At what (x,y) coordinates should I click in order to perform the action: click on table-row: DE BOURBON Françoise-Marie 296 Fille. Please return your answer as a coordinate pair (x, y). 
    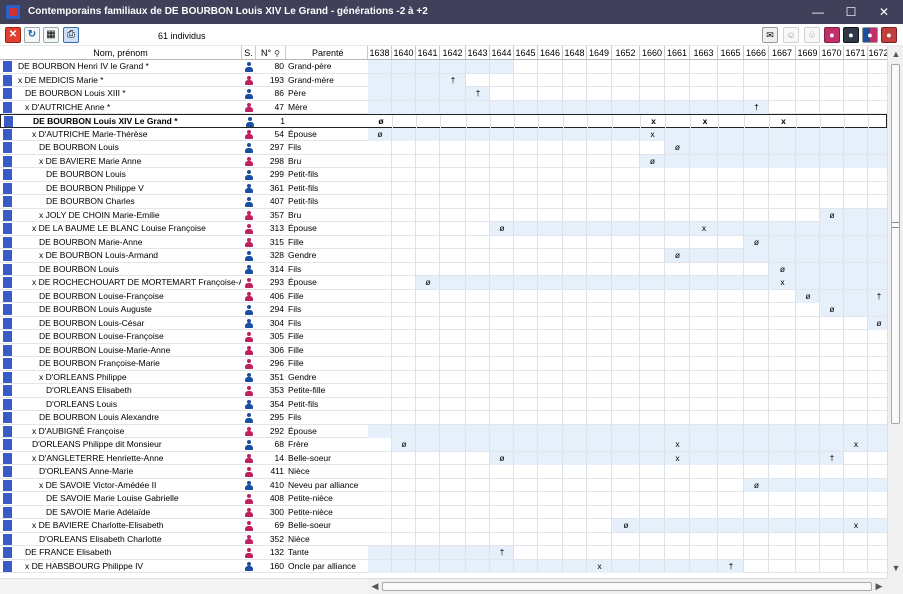
    Looking at the image, I should click on (443, 364).